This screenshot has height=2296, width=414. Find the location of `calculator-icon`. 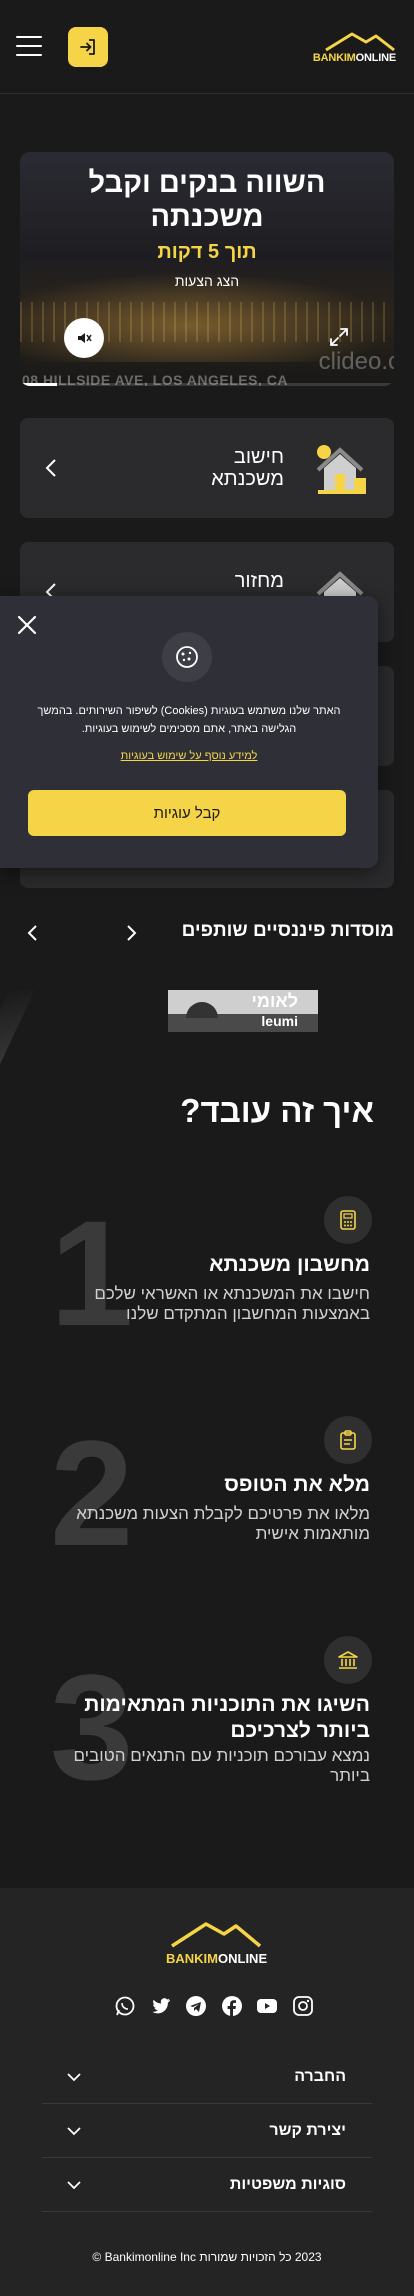

calculator-icon is located at coordinates (348, 1220).